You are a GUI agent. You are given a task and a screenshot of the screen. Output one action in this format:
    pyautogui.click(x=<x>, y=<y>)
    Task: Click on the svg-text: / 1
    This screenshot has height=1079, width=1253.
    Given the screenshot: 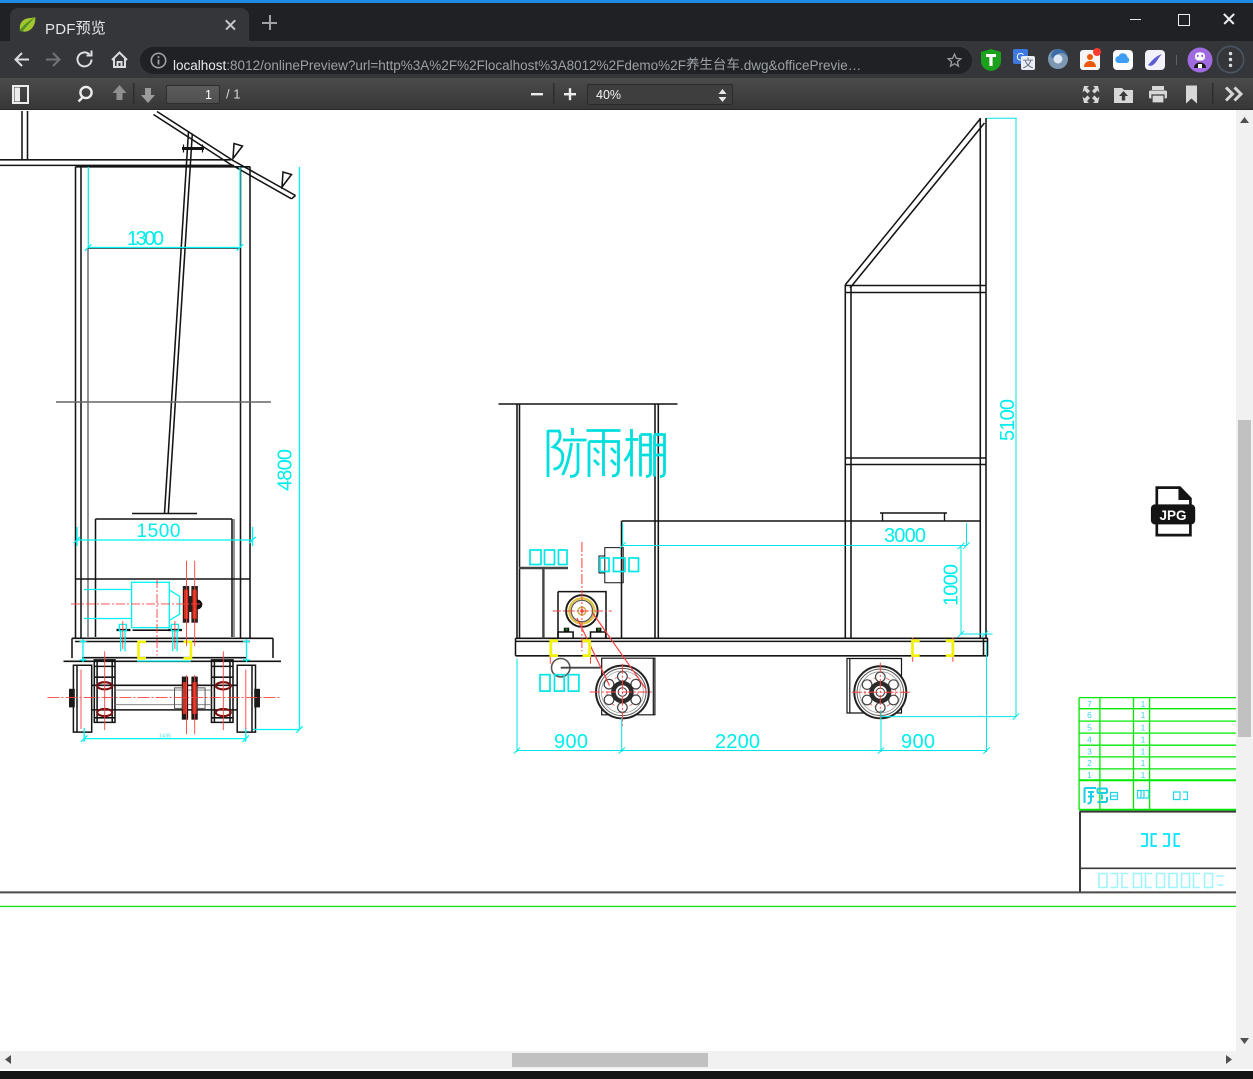 What is the action you would take?
    pyautogui.click(x=233, y=94)
    